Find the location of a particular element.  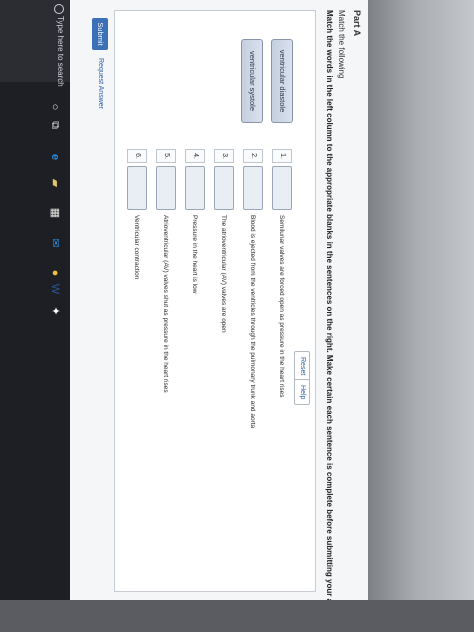

sentence-row: 4. Pressure in the heart is low is located at coordinates (195, 364).